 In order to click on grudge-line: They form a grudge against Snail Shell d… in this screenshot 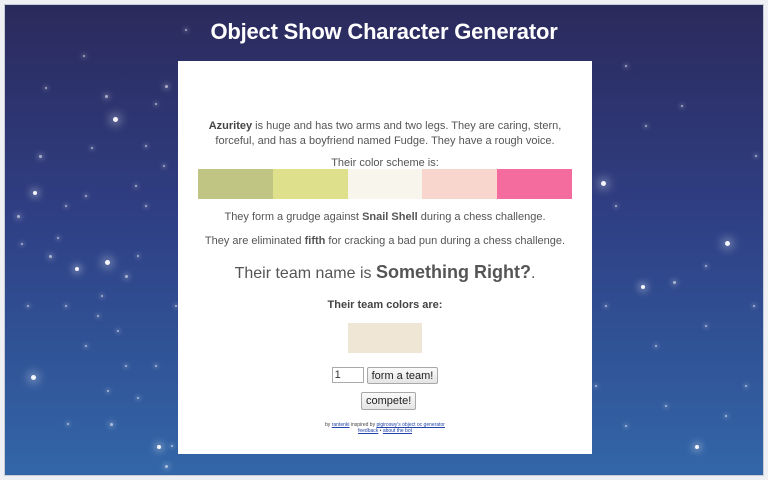, I will do `click(385, 217)`.